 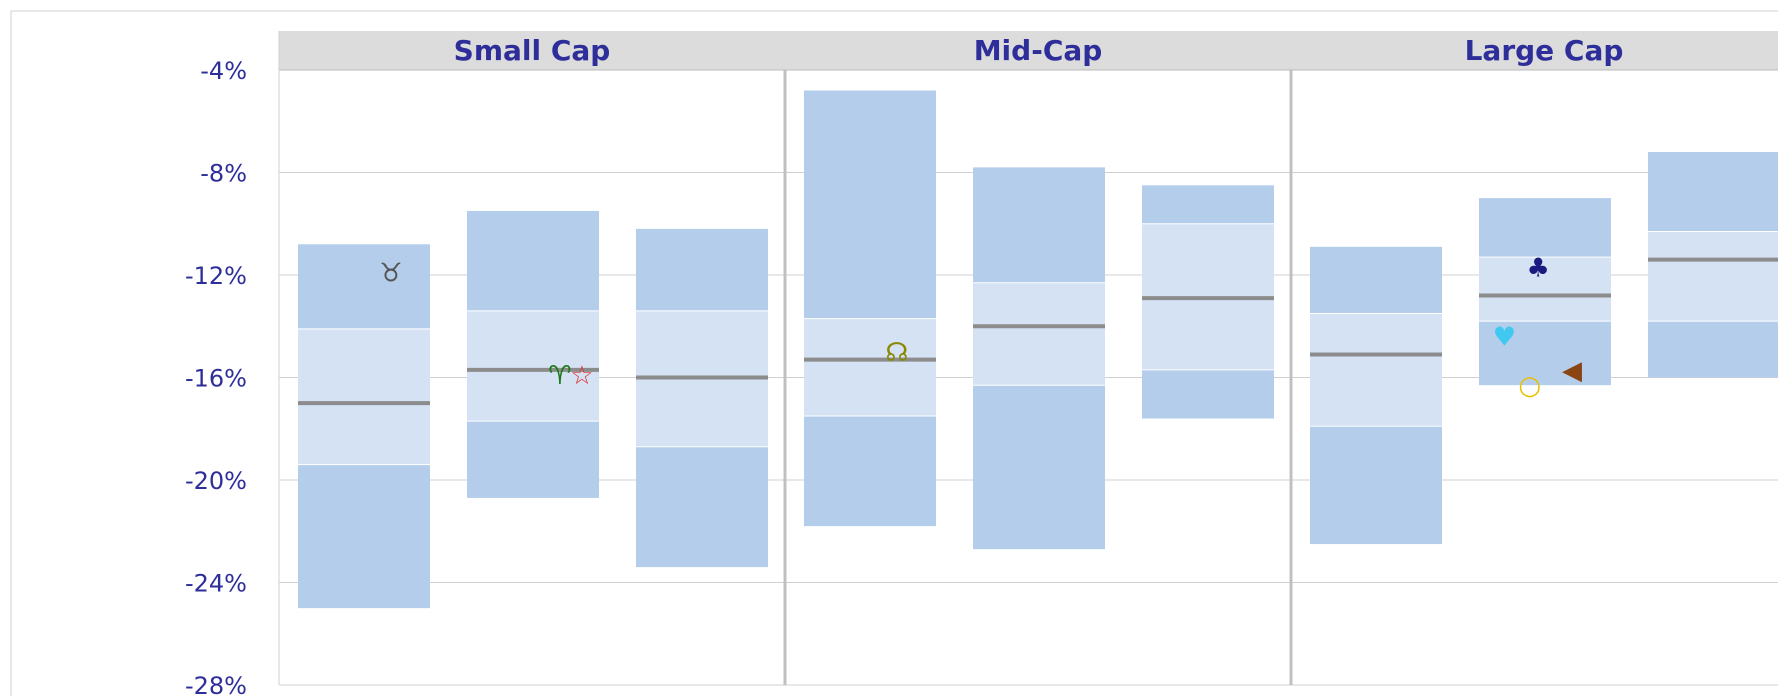 I want to click on club-icon: ♣, so click(x=1537, y=268).